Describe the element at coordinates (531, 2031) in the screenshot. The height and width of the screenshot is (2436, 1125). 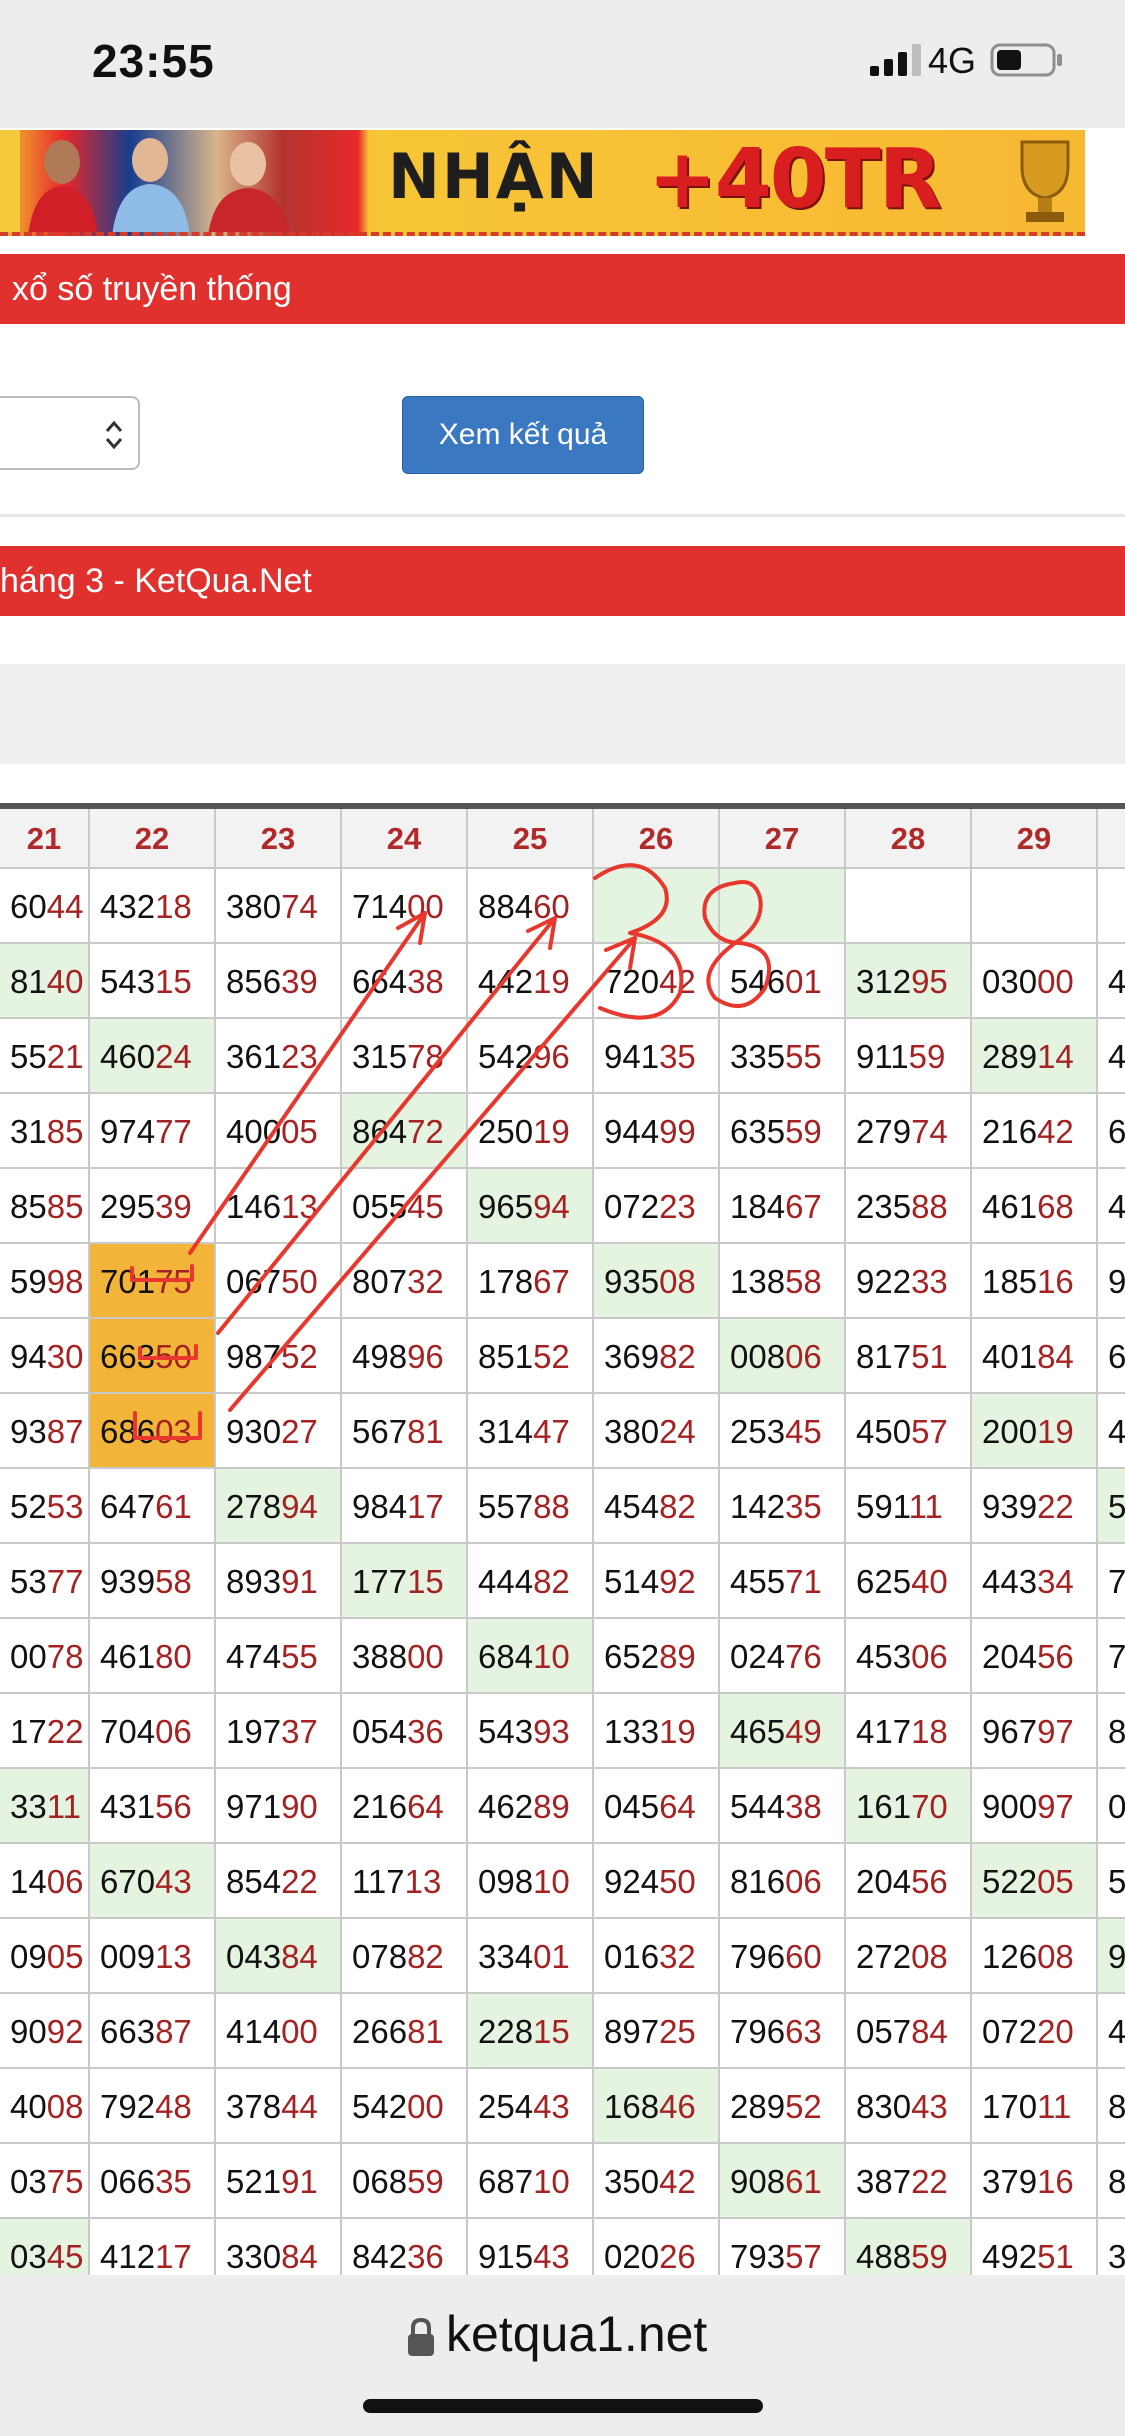
I see `result-cell: 22815` at that location.